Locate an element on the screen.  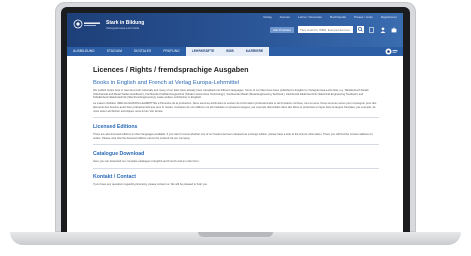
search-row: Alle Produkte is located at coordinates (333, 29).